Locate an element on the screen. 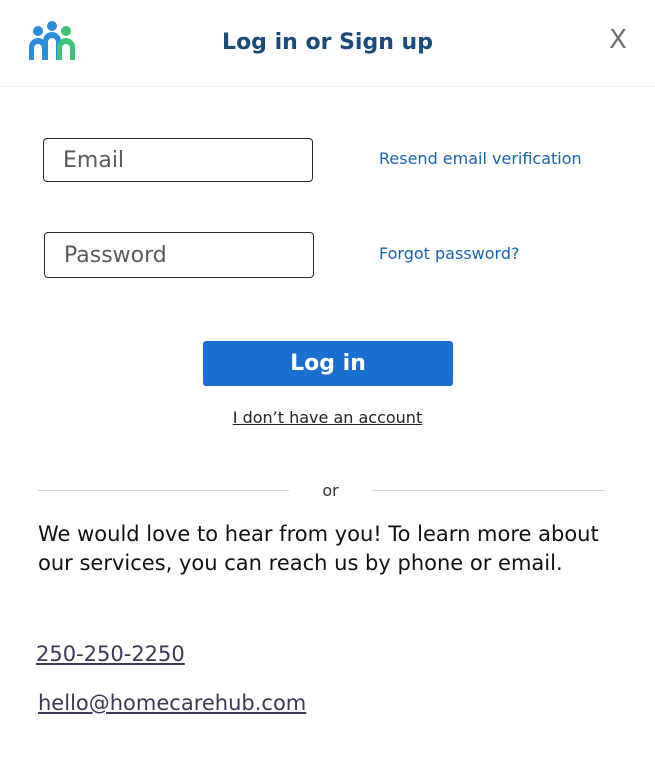 Image resolution: width=655 pixels, height=777 pixels. phone-link: 250-250-2250 is located at coordinates (110, 654).